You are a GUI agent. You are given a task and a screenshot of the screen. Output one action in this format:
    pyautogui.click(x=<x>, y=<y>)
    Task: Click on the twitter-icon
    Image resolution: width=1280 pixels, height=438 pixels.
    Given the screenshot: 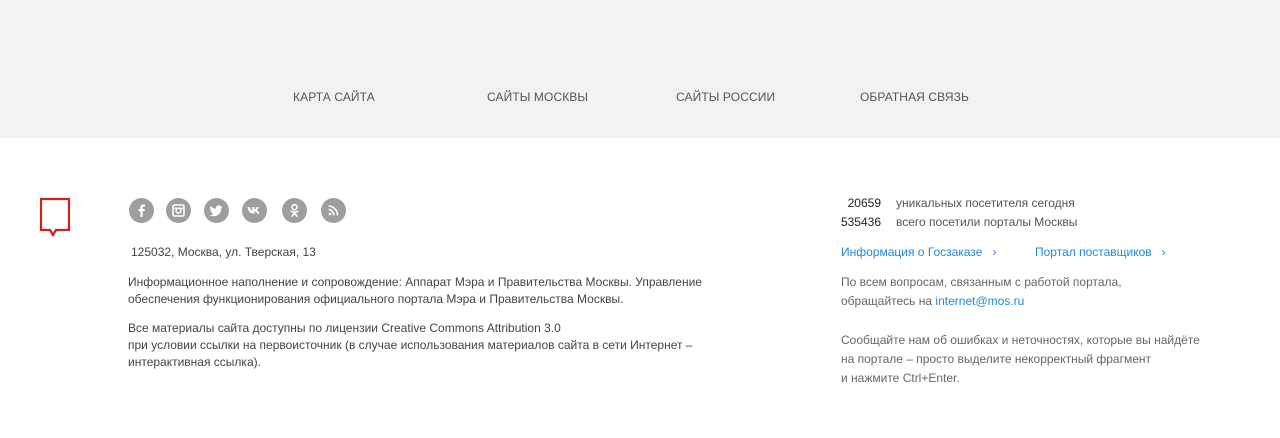 What is the action you would take?
    pyautogui.click(x=216, y=210)
    